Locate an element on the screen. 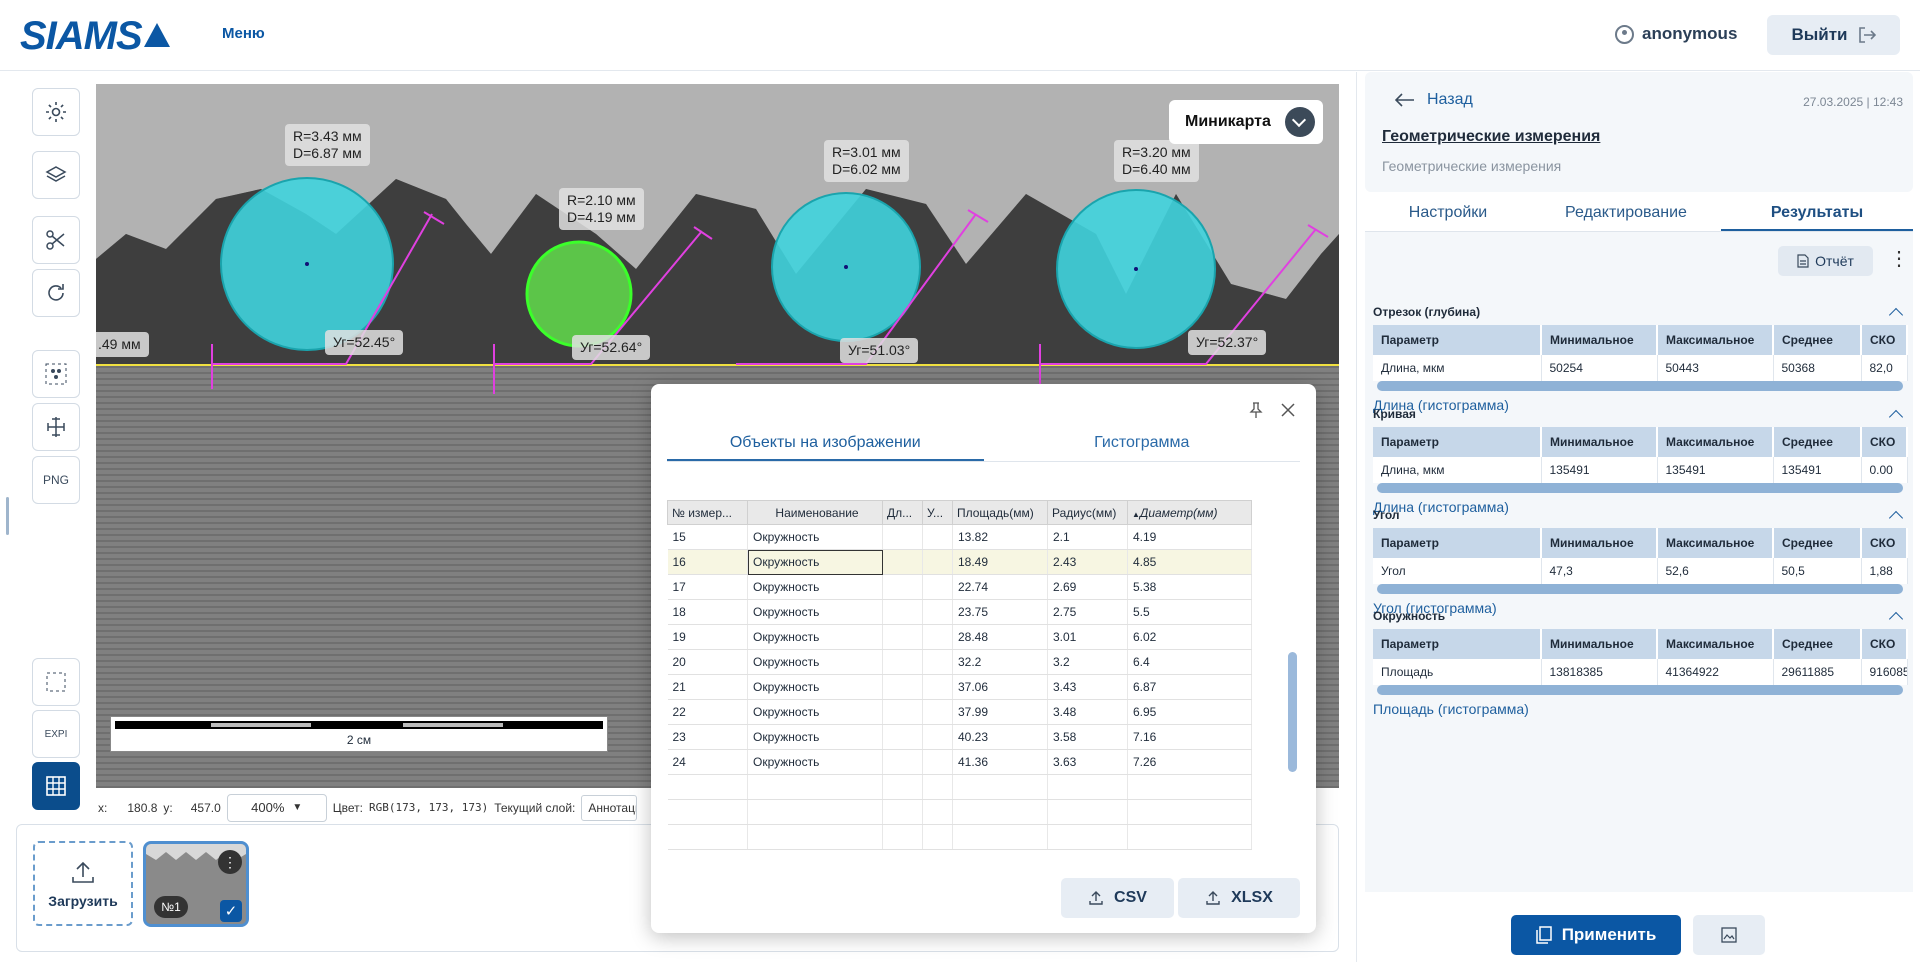  measure-button is located at coordinates (56, 427).